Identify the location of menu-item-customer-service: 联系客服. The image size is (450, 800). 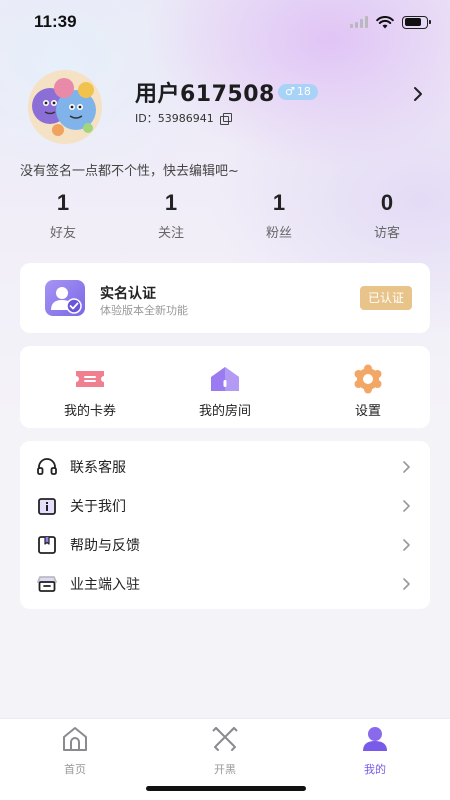
(225, 467).